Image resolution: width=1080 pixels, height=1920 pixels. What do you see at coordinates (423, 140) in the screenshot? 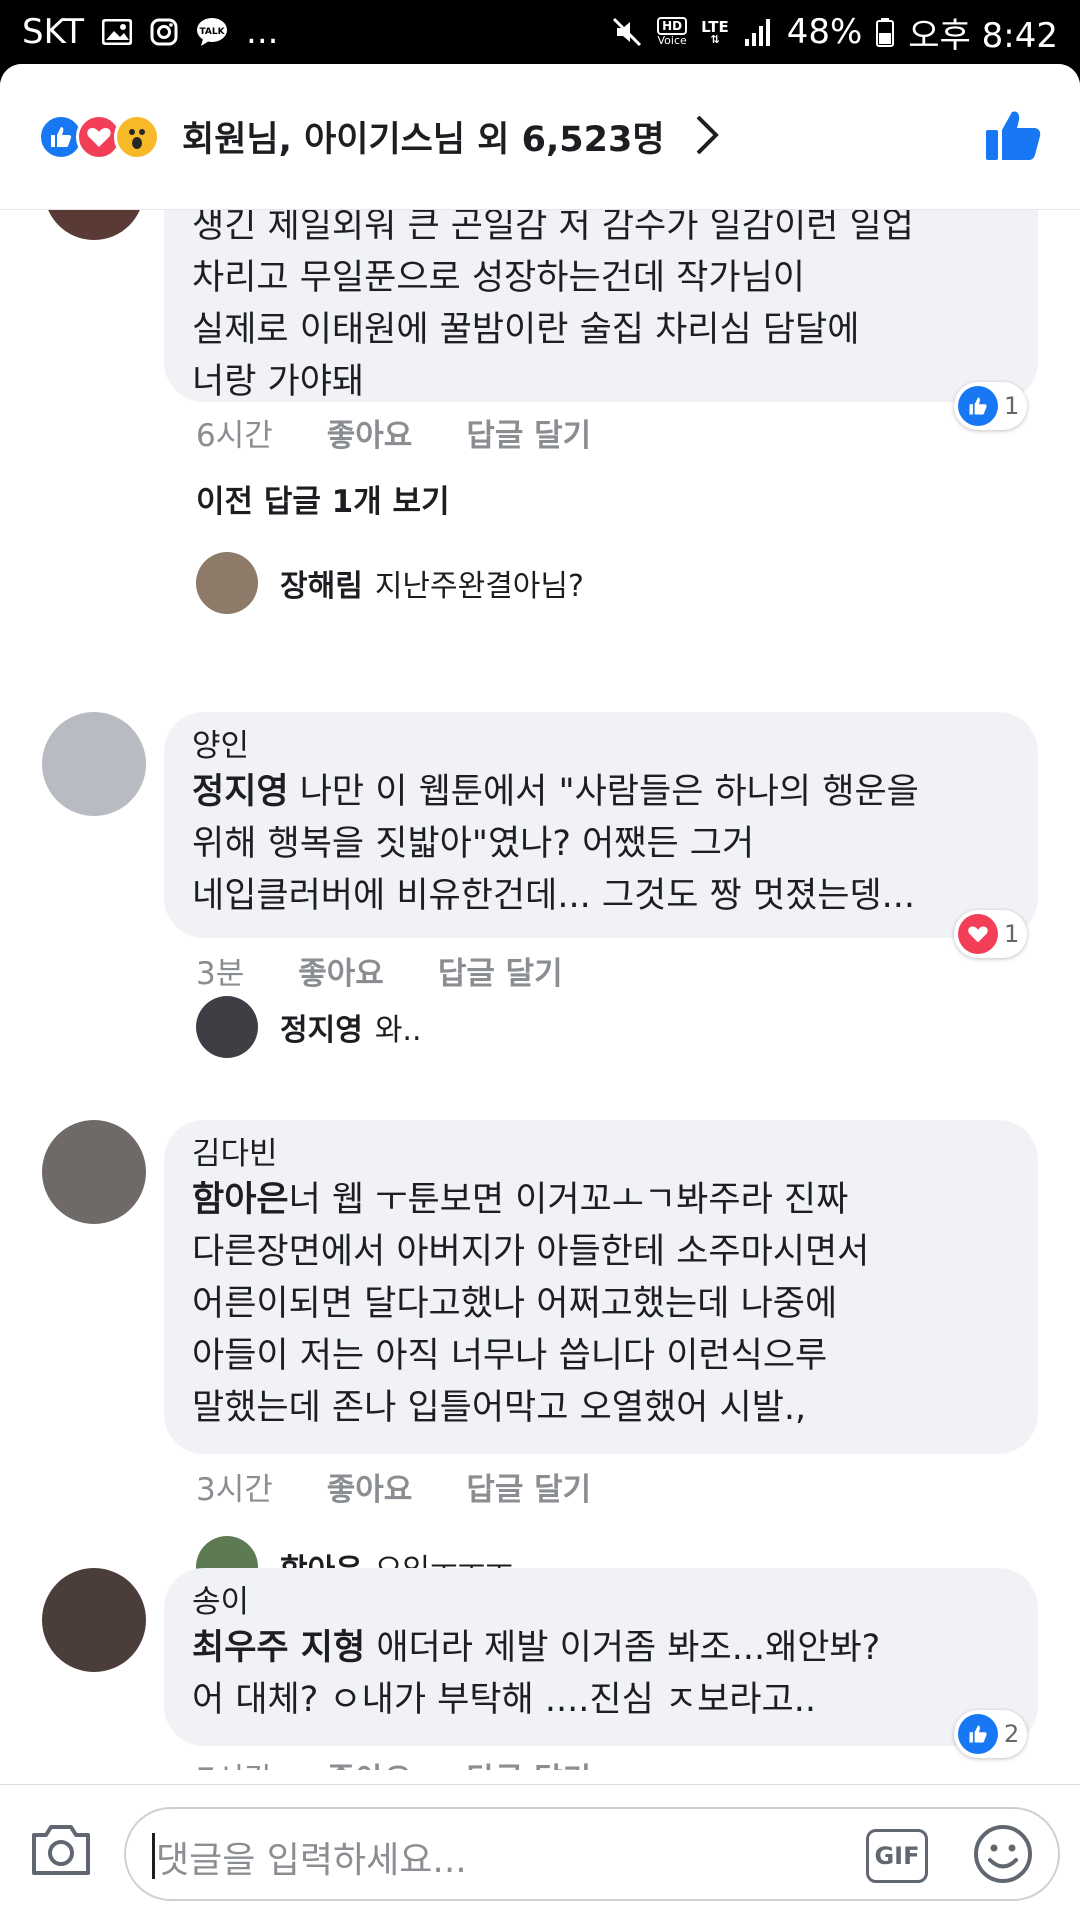
I see `reaction-summary-text: 회원님, 아이기스님 외 6,523명` at bounding box center [423, 140].